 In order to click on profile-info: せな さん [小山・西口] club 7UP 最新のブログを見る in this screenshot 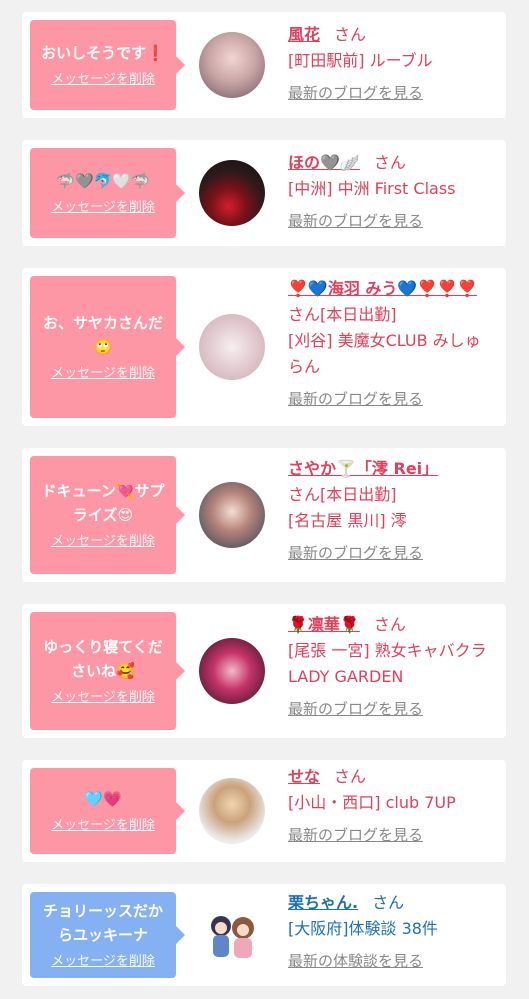, I will do `click(392, 806)`.